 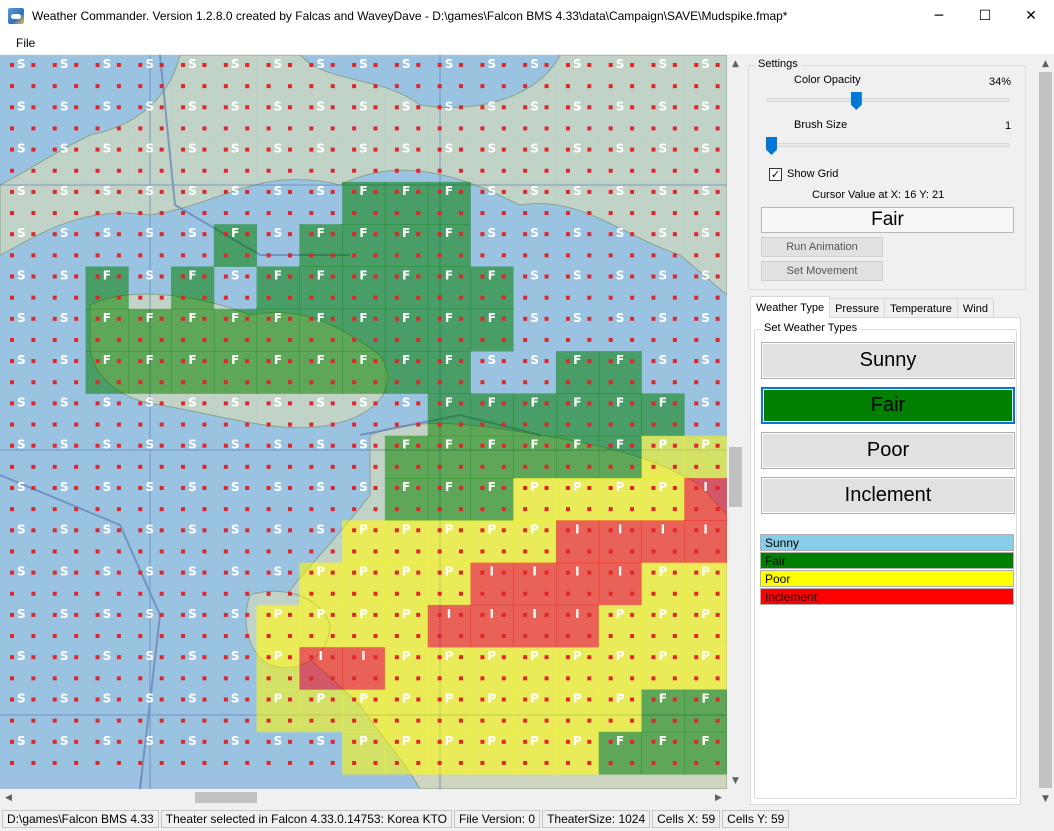 I want to click on opacity-slider-track, so click(x=888, y=100).